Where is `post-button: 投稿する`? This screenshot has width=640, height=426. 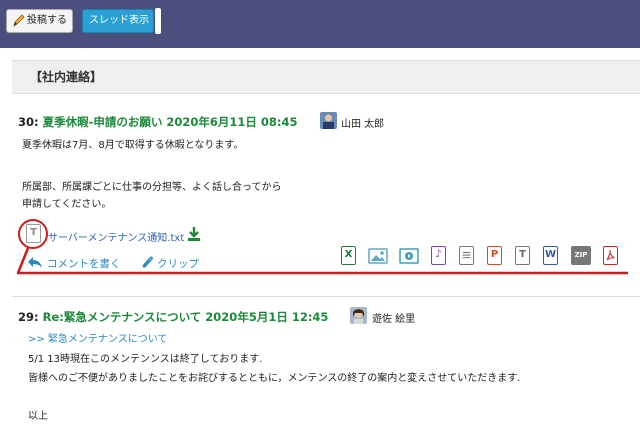 post-button: 投稿する is located at coordinates (39, 21).